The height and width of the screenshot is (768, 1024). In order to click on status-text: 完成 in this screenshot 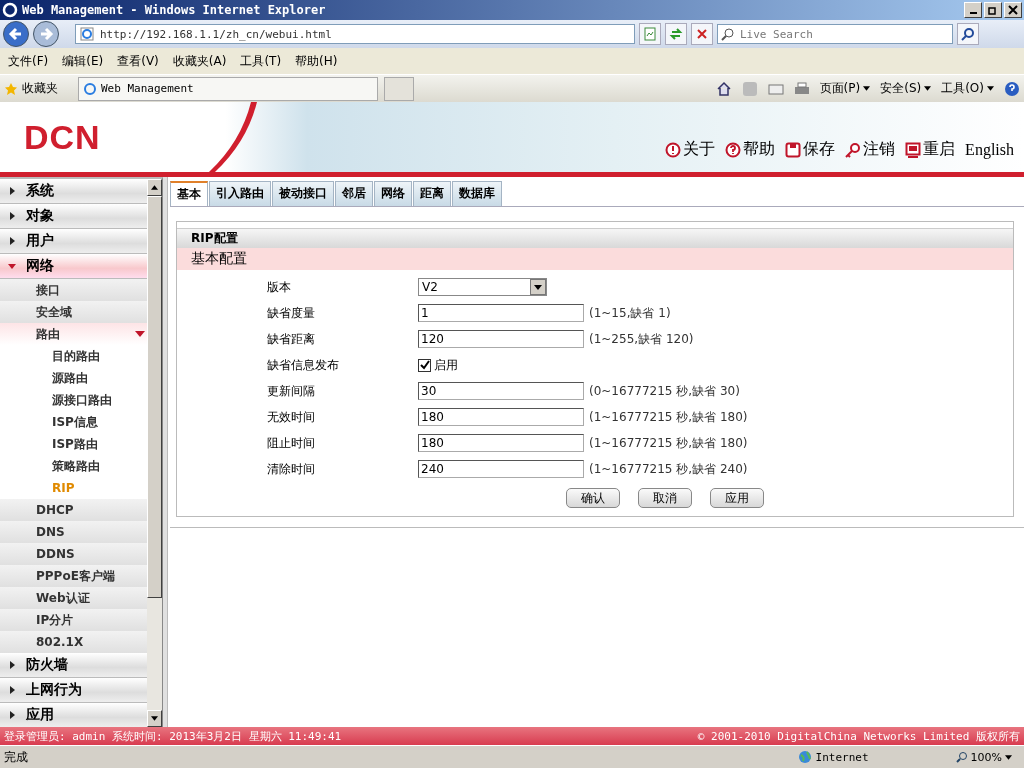, I will do `click(16, 757)`.